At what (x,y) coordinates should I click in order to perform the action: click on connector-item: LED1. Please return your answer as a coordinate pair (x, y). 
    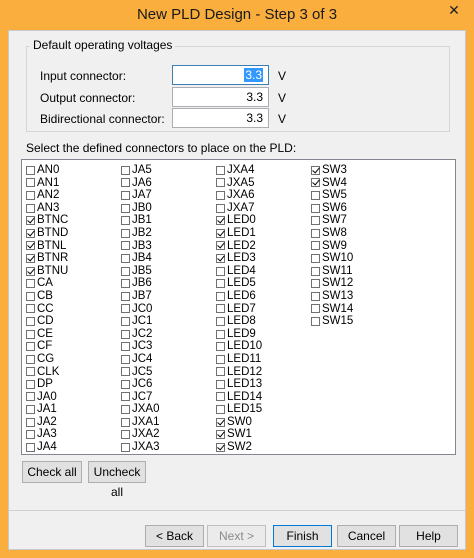
    Looking at the image, I should click on (239, 233).